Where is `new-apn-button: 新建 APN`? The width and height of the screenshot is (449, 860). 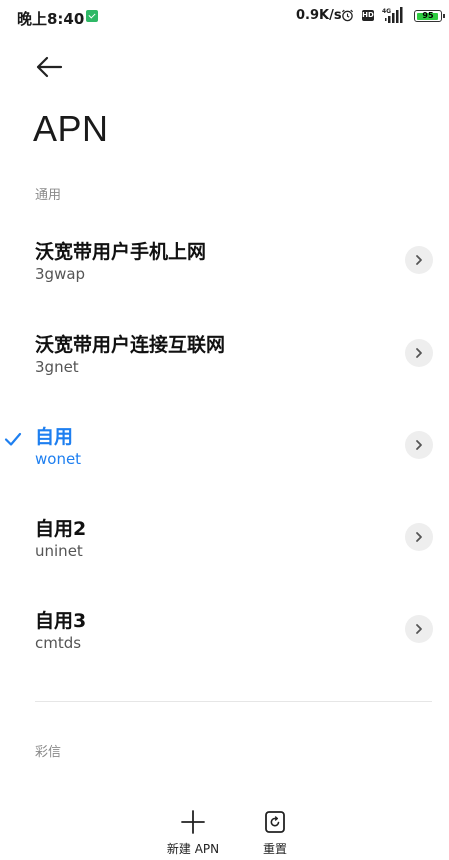
new-apn-button: 新建 APN is located at coordinates (193, 833).